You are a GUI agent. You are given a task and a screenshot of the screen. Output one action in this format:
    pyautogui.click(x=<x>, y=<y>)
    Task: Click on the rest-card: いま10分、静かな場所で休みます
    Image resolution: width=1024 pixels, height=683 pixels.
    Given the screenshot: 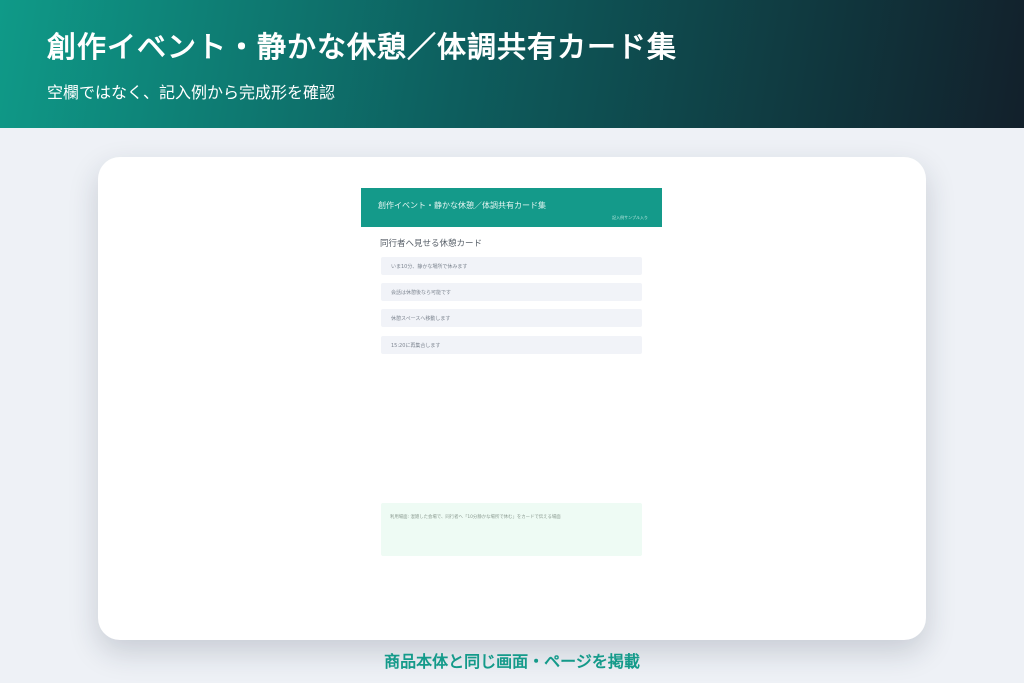 What is the action you would take?
    pyautogui.click(x=511, y=266)
    